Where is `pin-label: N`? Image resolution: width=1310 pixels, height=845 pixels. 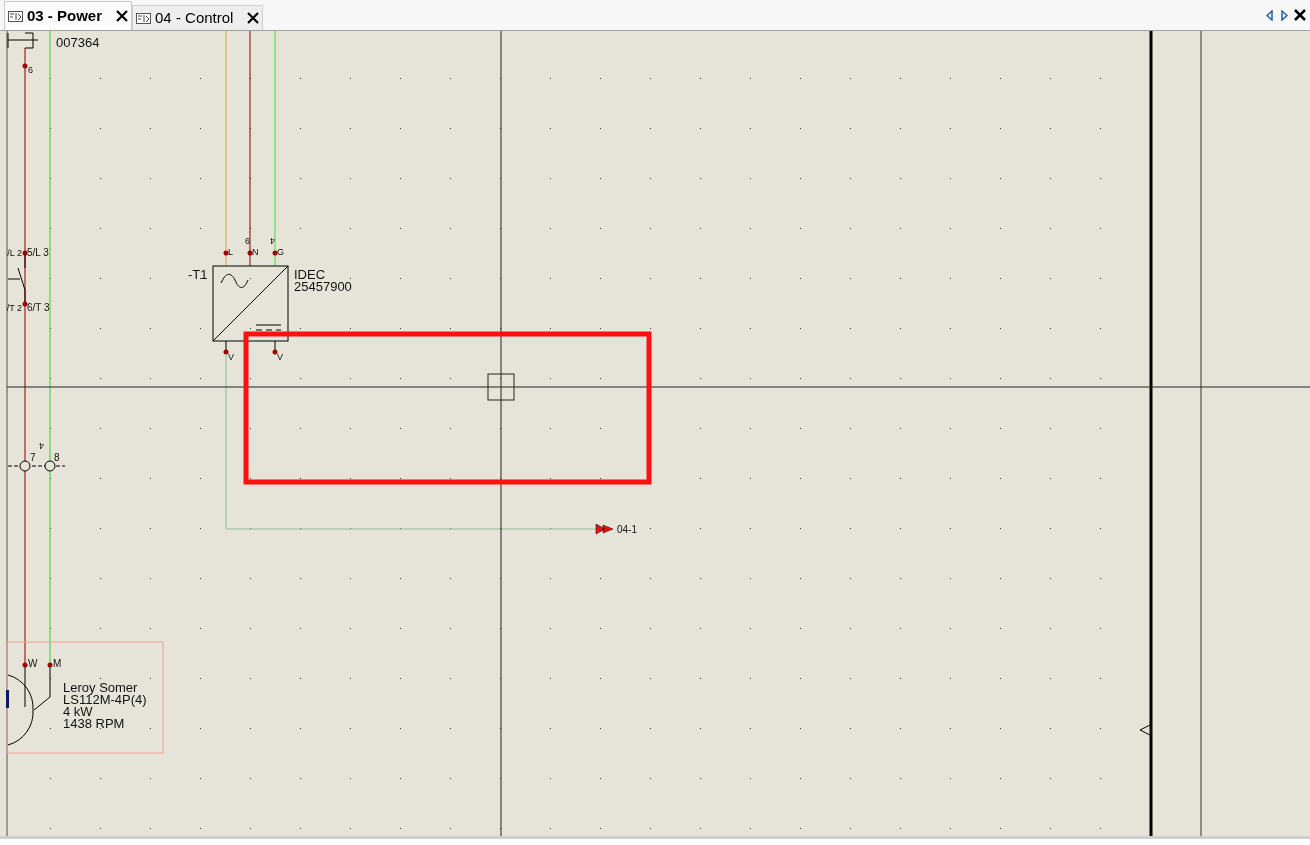 pin-label: N is located at coordinates (255, 252).